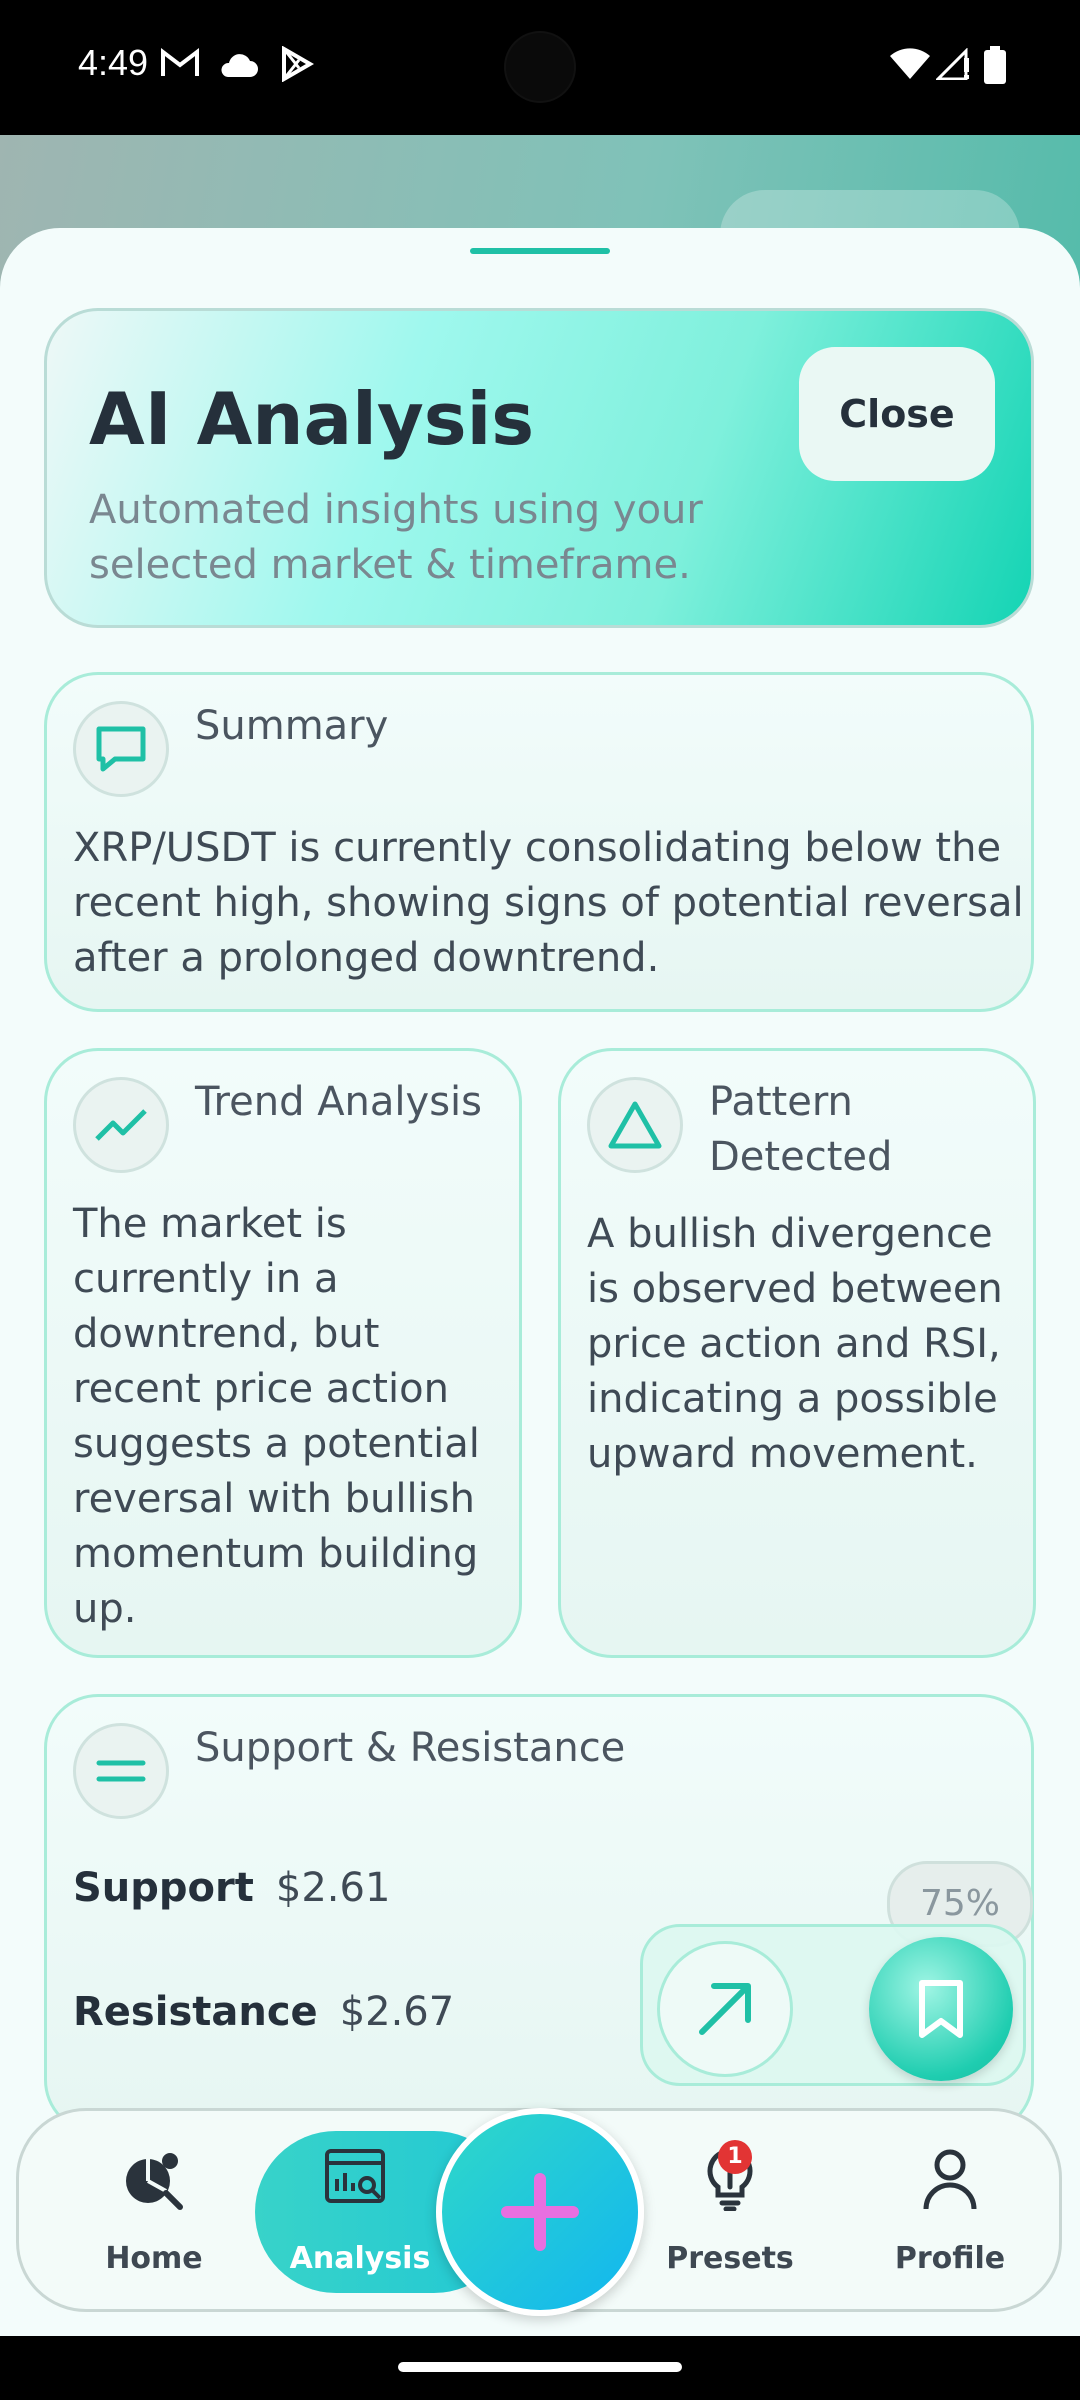 The image size is (1080, 2400). What do you see at coordinates (239, 65) in the screenshot?
I see `cloud-icon` at bounding box center [239, 65].